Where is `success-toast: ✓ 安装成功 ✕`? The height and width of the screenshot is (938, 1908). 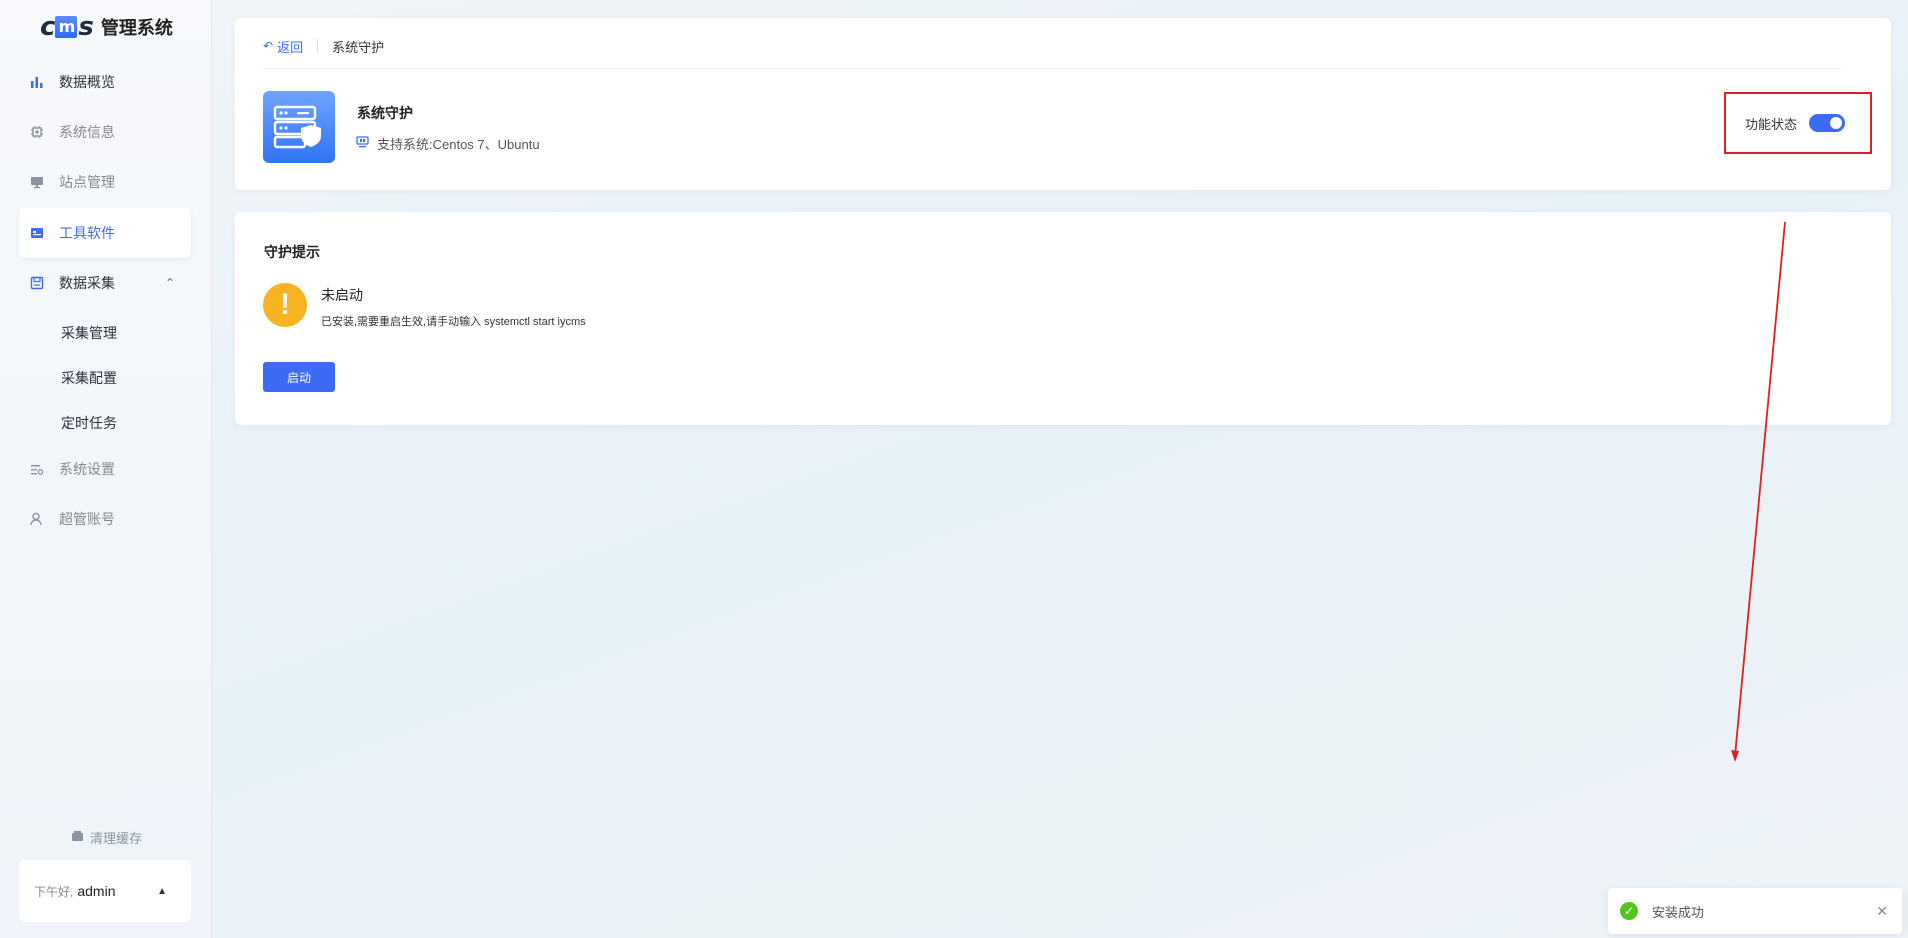 success-toast: ✓ 安装成功 ✕ is located at coordinates (1755, 911).